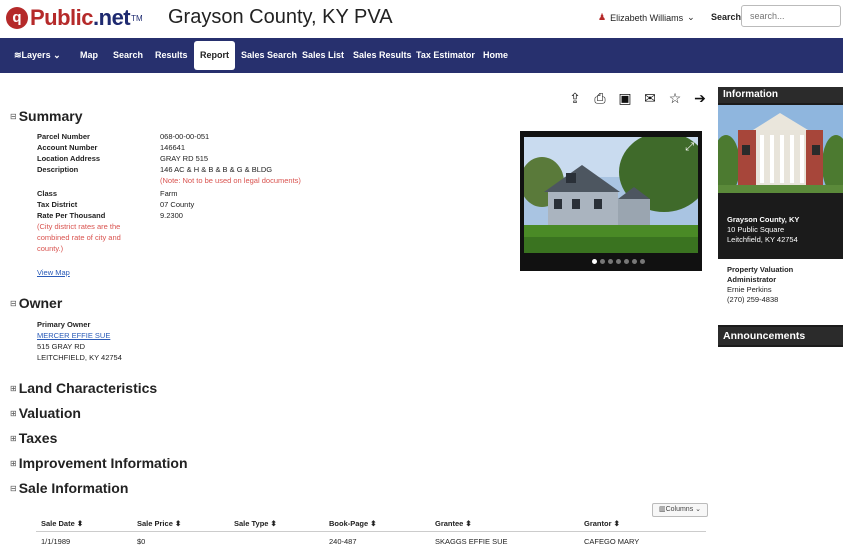 This screenshot has height=555, width=843. What do you see at coordinates (46, 116) in the screenshot?
I see `summary-section-header: ⊟ Summary` at bounding box center [46, 116].